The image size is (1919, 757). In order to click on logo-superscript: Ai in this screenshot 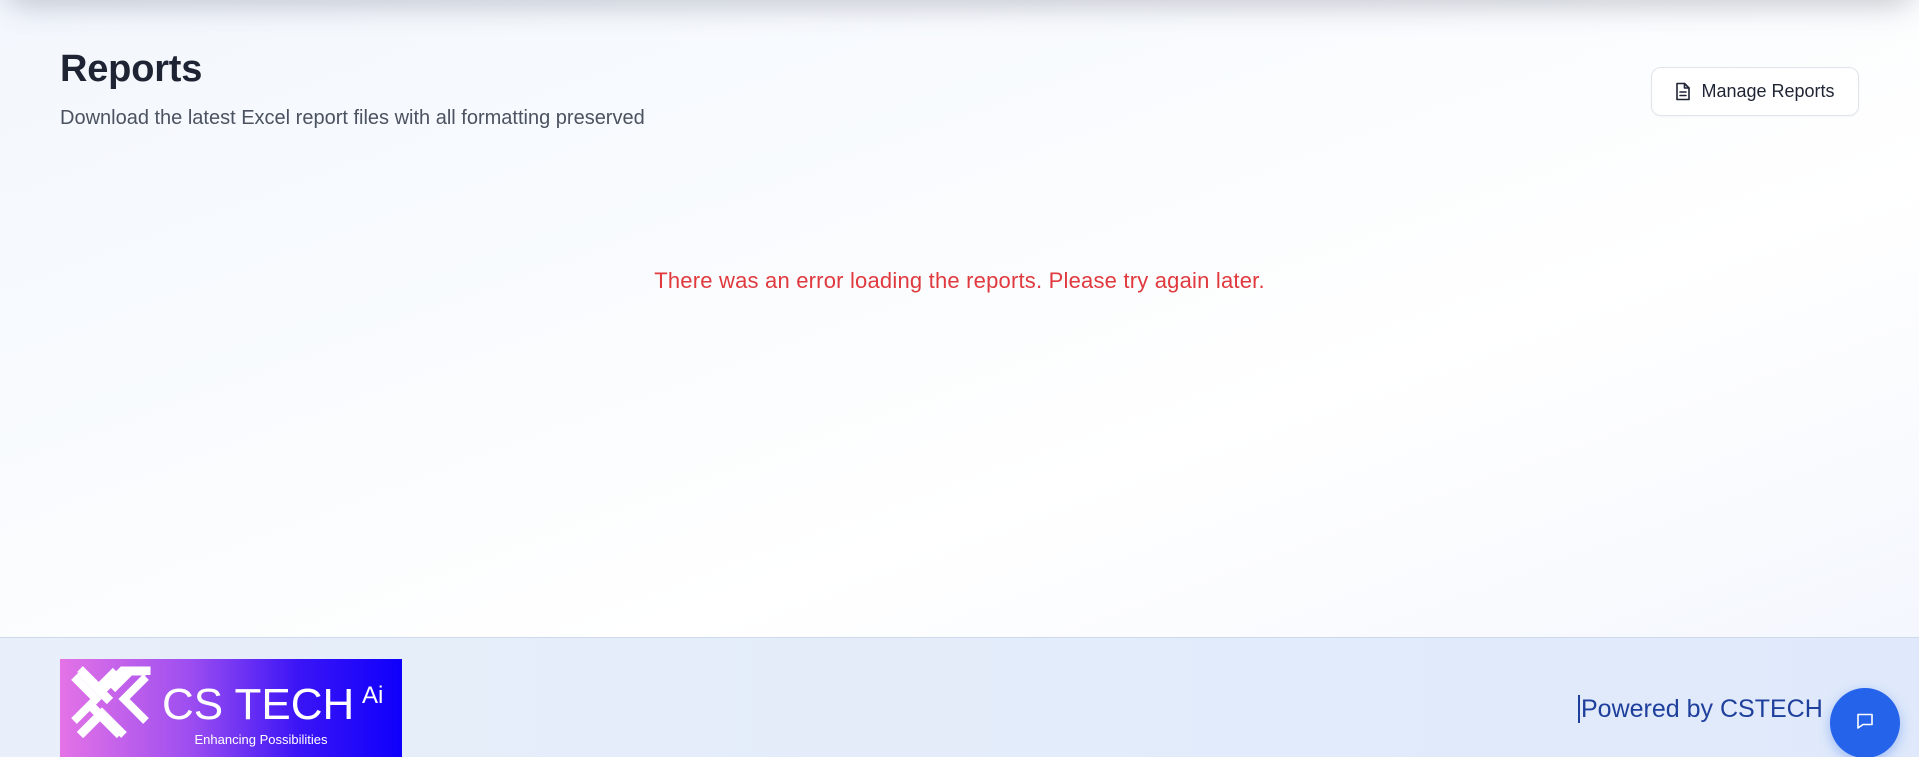, I will do `click(372, 695)`.